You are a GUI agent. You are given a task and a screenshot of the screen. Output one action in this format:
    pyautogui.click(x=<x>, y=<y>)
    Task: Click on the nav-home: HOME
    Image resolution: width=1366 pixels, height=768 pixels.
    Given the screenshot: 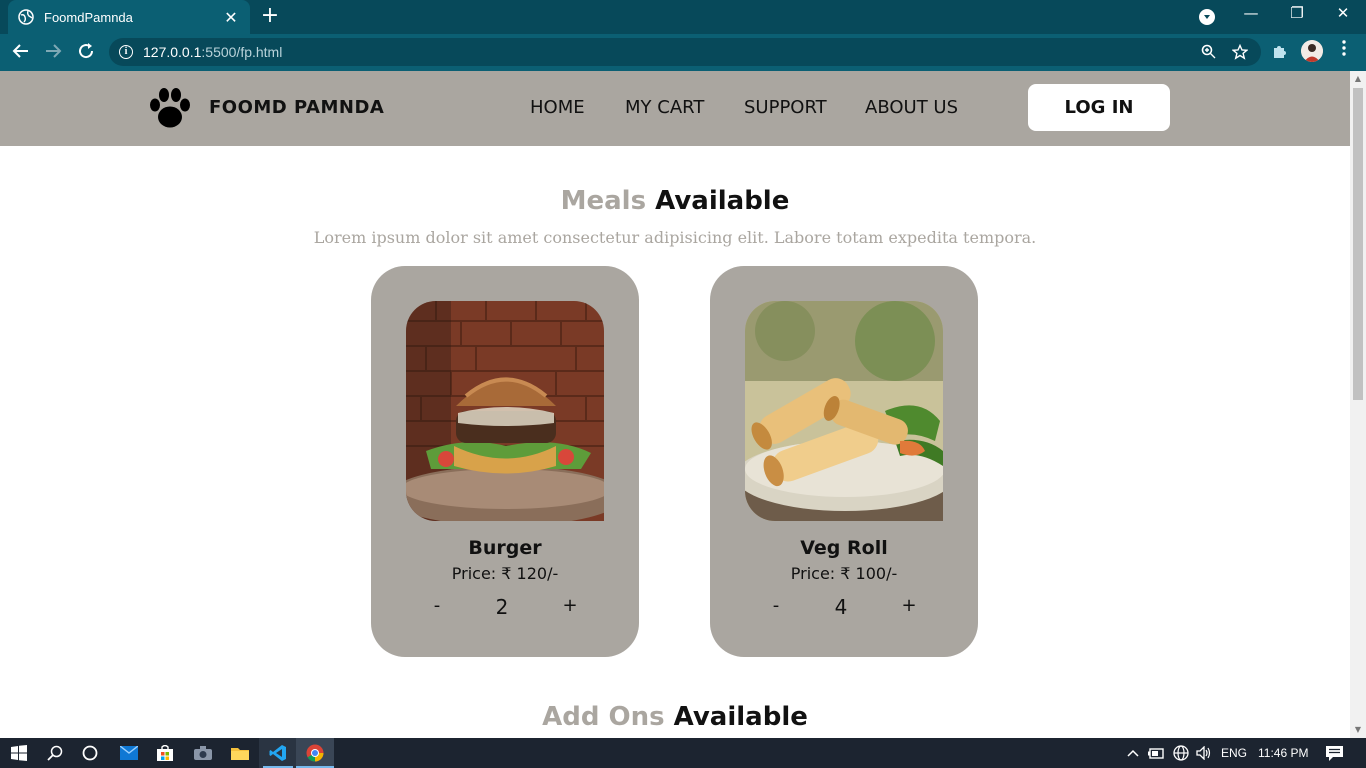 What is the action you would take?
    pyautogui.click(x=557, y=107)
    